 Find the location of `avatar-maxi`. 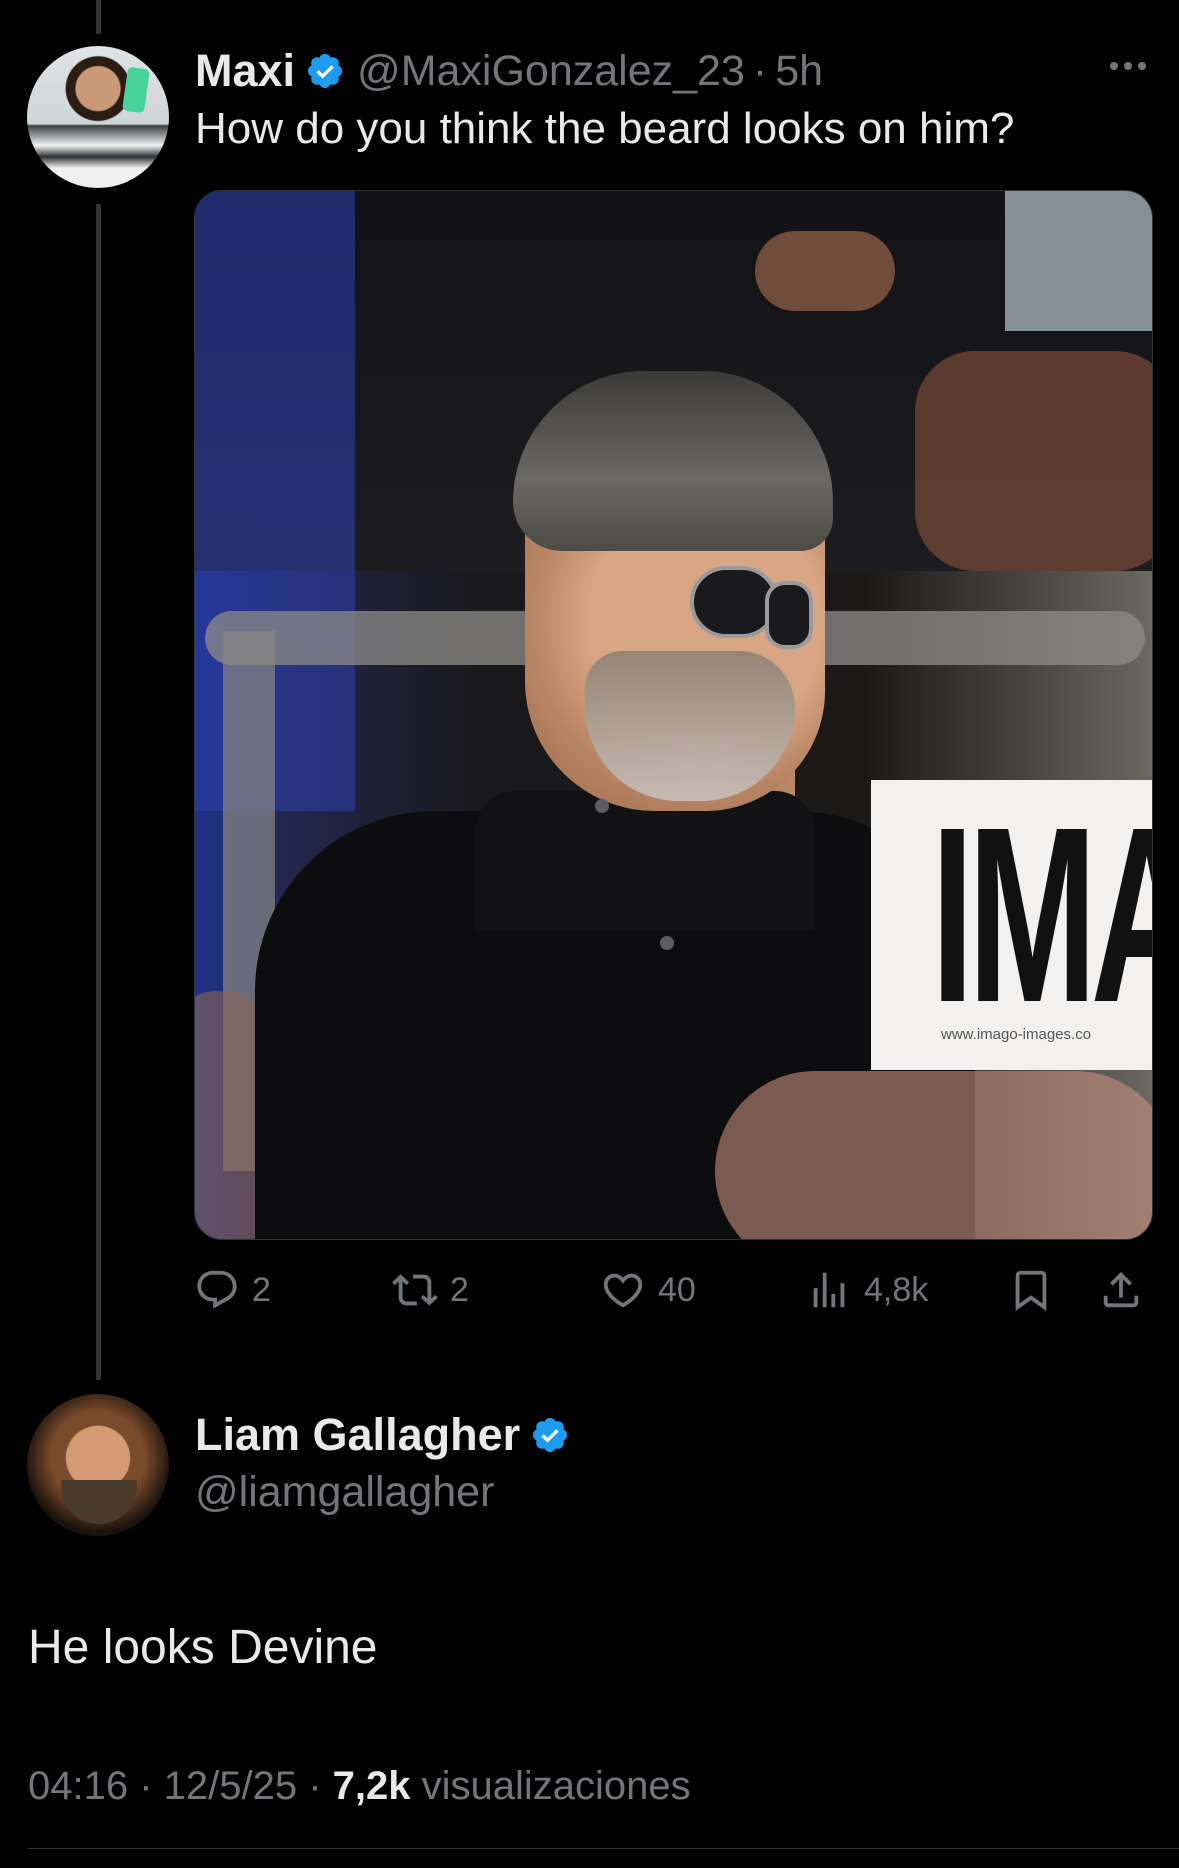

avatar-maxi is located at coordinates (98, 117).